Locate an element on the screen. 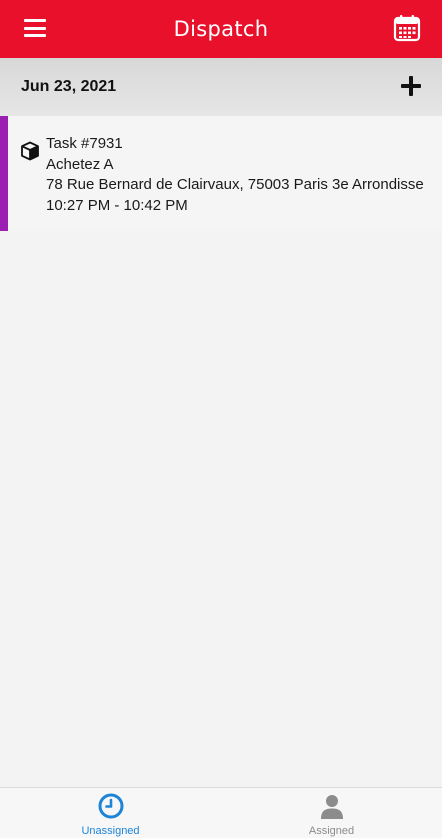 The width and height of the screenshot is (442, 838). app-header: Dispatch is located at coordinates (221, 29).